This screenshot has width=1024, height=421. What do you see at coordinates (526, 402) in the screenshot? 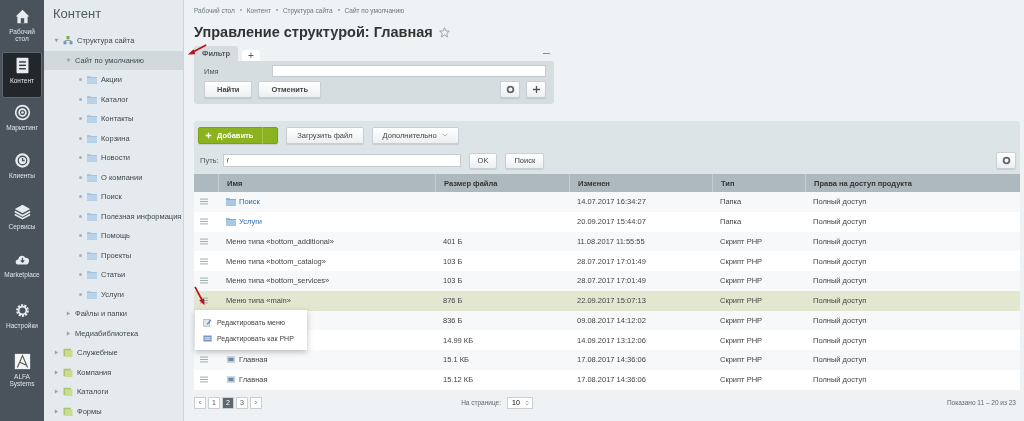
I see `stepper-icon` at bounding box center [526, 402].